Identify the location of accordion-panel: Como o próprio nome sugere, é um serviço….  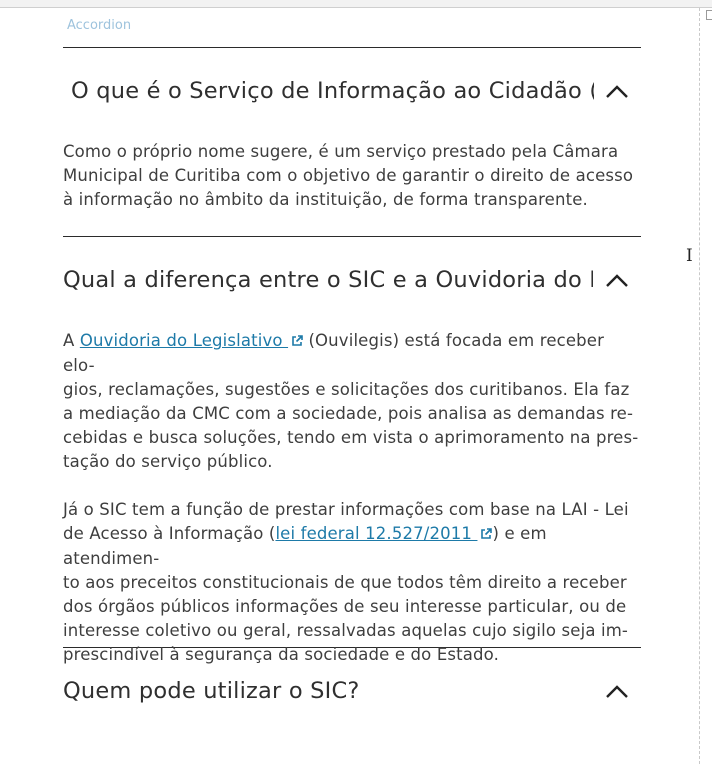
(352, 188).